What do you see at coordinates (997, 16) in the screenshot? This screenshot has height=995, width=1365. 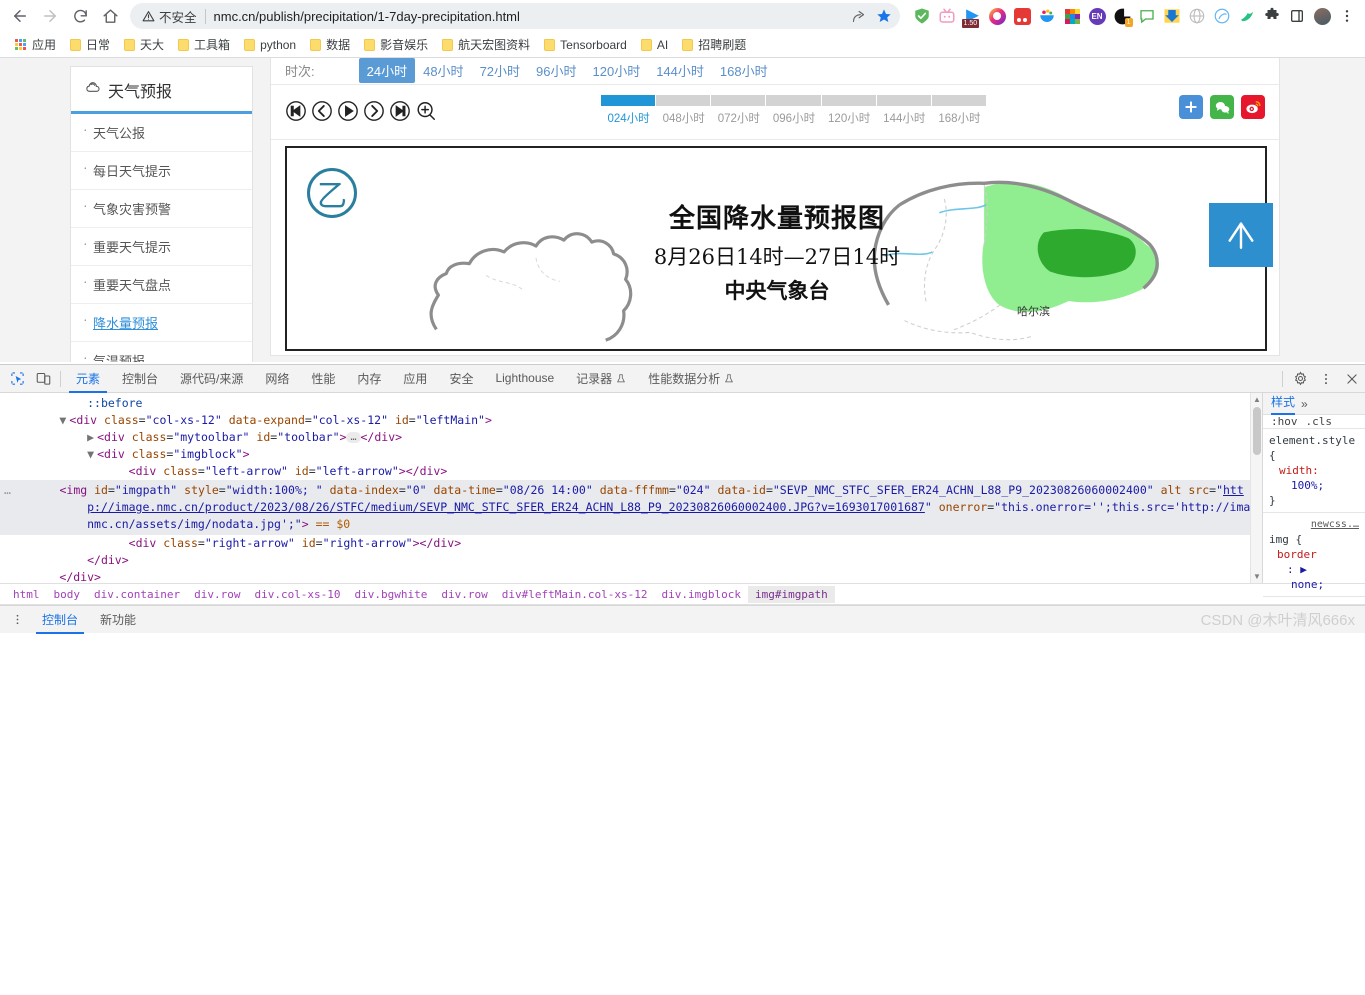 I see `camera-extension-icon` at bounding box center [997, 16].